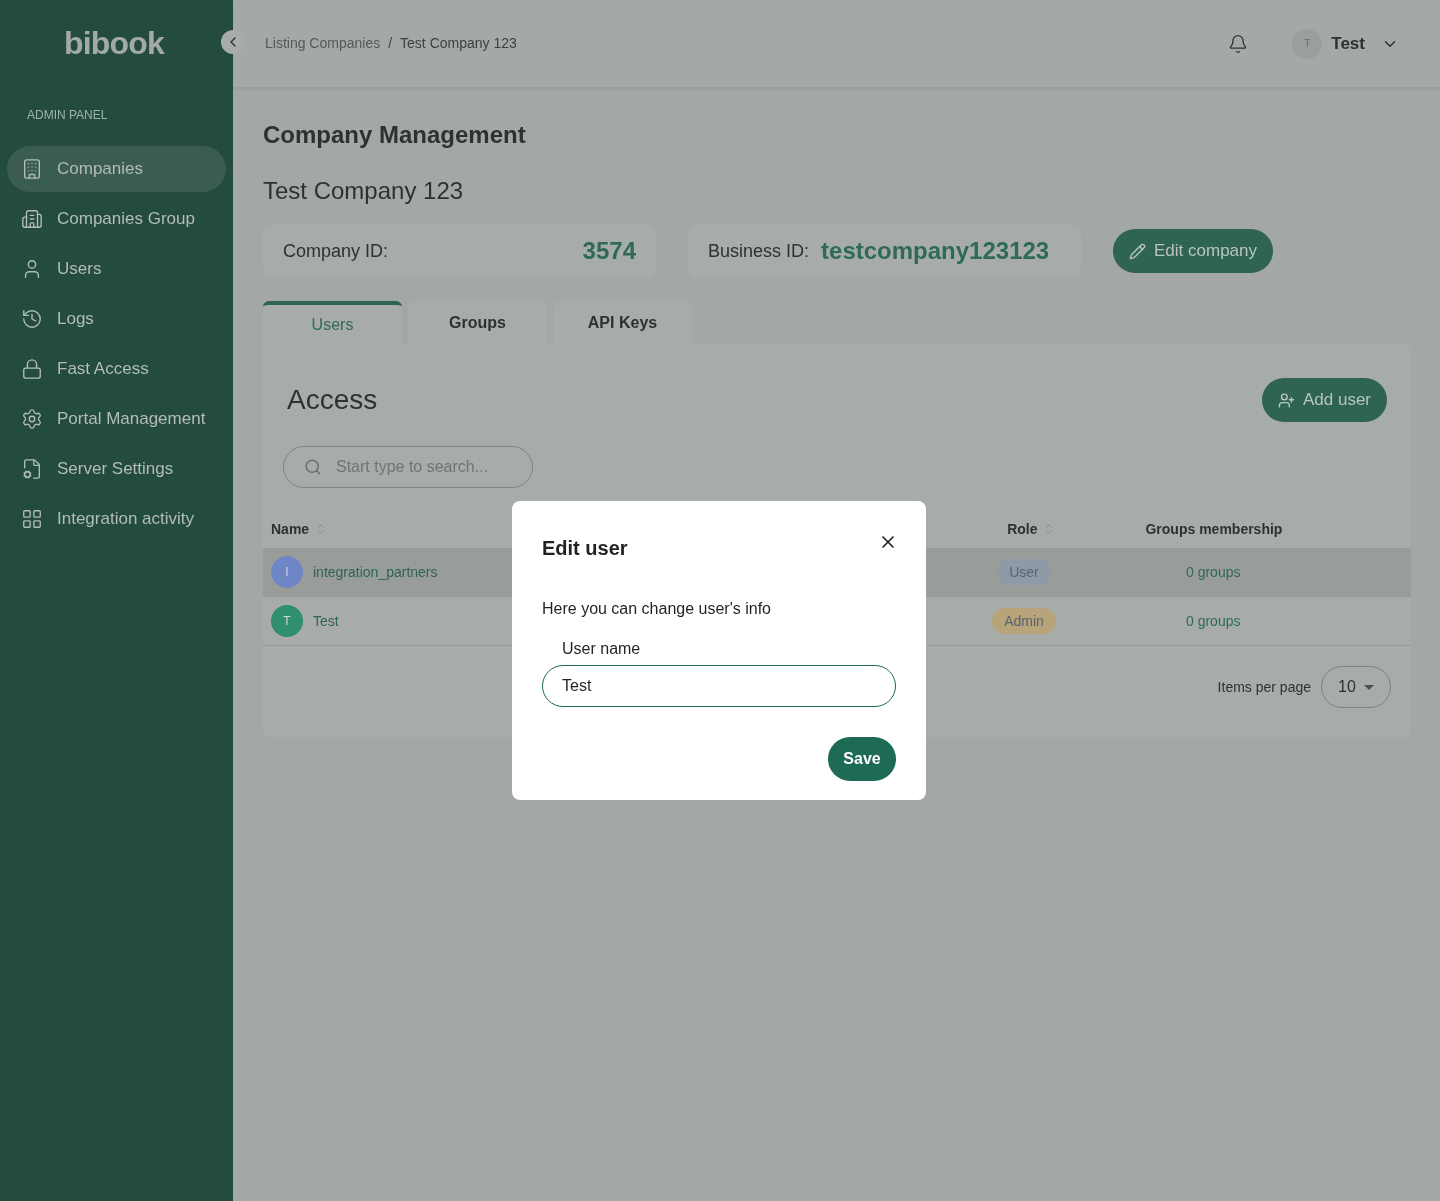  I want to click on dialog-title: Edit user, so click(585, 548).